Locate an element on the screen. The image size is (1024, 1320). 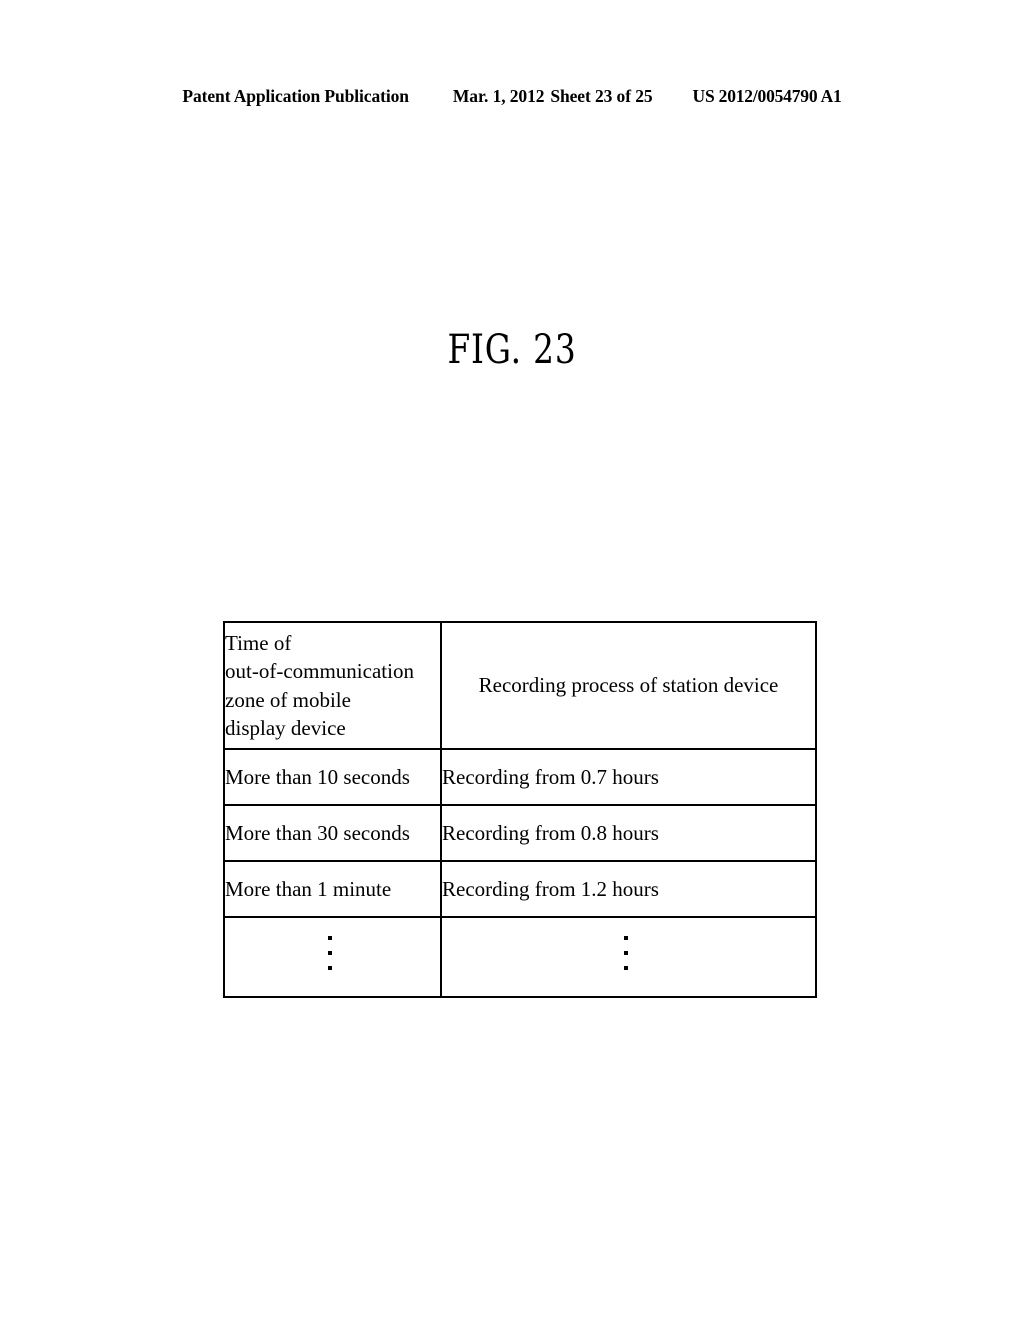
patent-number: US 2012/0054790 A1 is located at coordinates (767, 96).